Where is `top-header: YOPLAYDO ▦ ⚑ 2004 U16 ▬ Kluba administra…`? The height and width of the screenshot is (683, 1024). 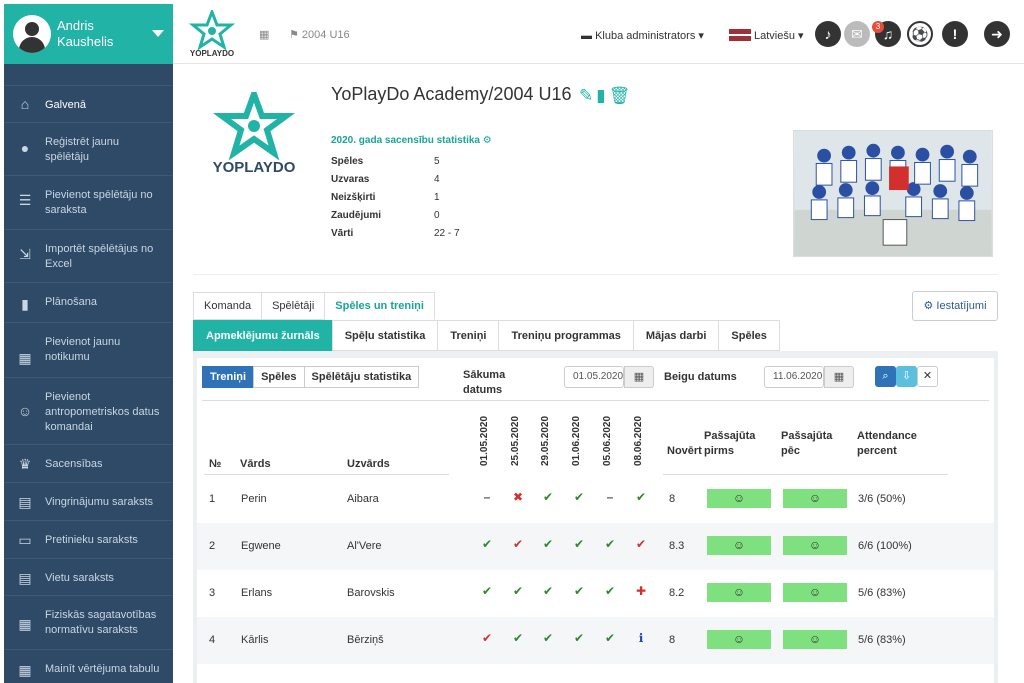 top-header: YOPLAYDO ▦ ⚑ 2004 U16 ▬ Kluba administra… is located at coordinates (598, 34).